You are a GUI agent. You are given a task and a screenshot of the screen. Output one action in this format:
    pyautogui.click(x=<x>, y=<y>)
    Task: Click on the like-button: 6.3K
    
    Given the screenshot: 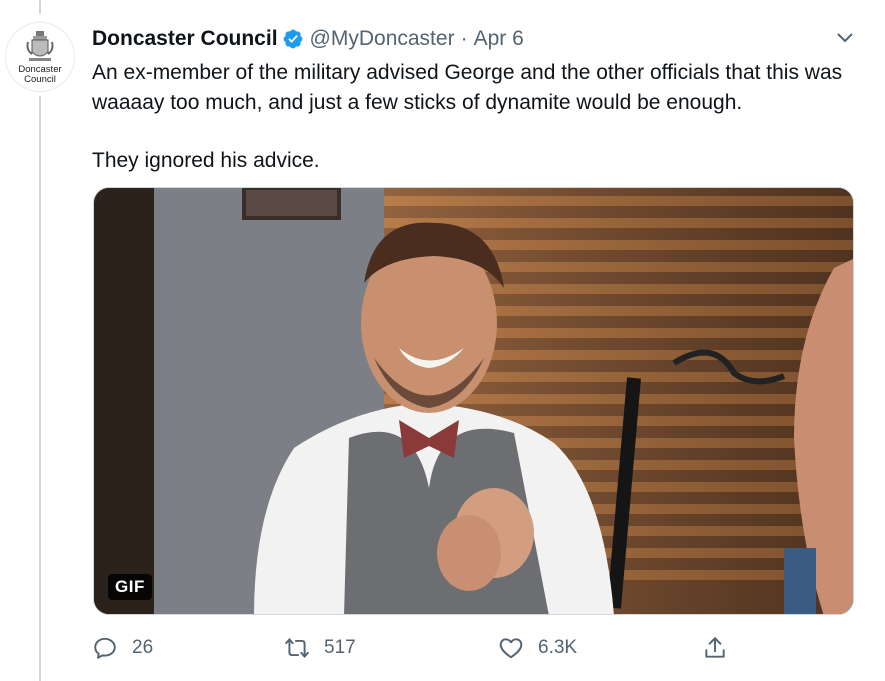 What is the action you would take?
    pyautogui.click(x=537, y=648)
    